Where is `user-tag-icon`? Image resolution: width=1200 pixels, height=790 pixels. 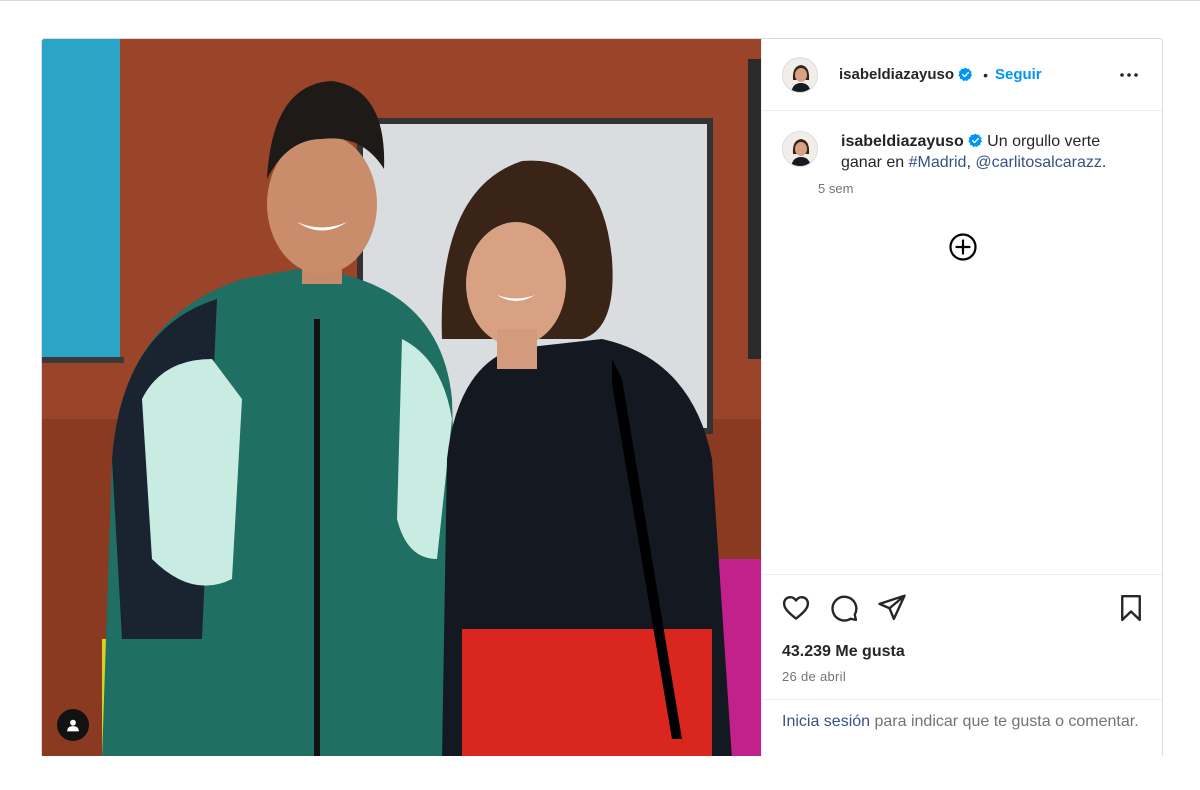 user-tag-icon is located at coordinates (73, 725).